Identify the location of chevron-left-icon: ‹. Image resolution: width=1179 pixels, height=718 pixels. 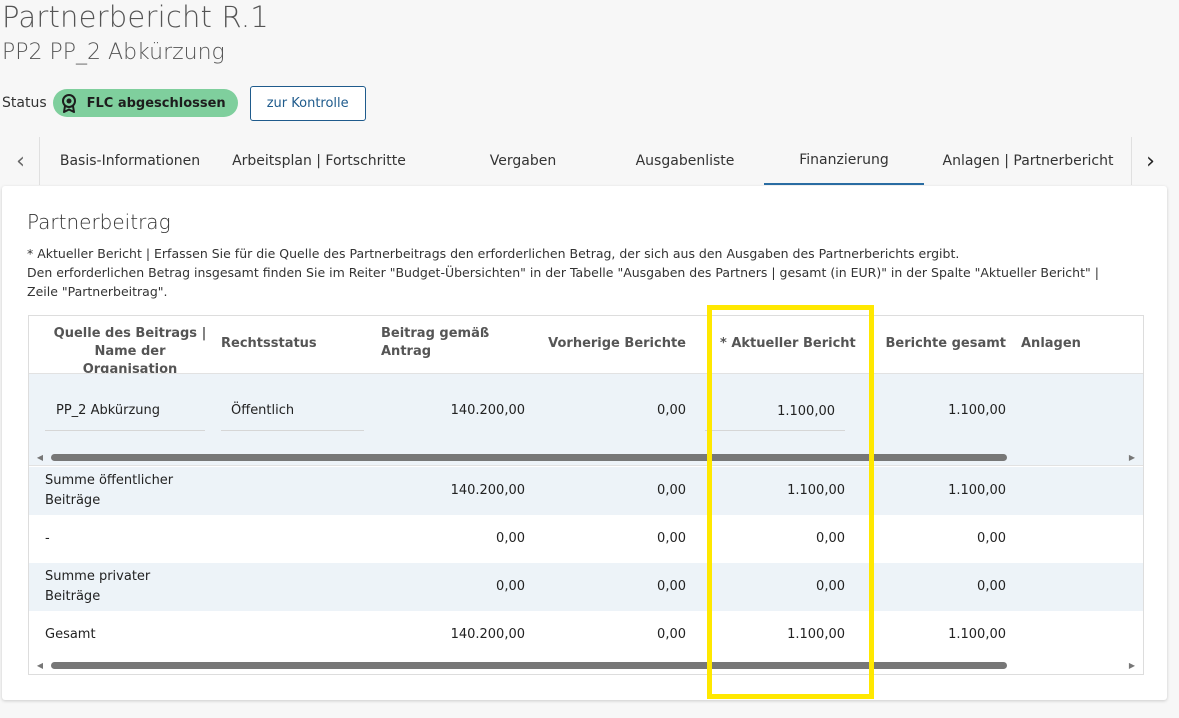
(21, 161).